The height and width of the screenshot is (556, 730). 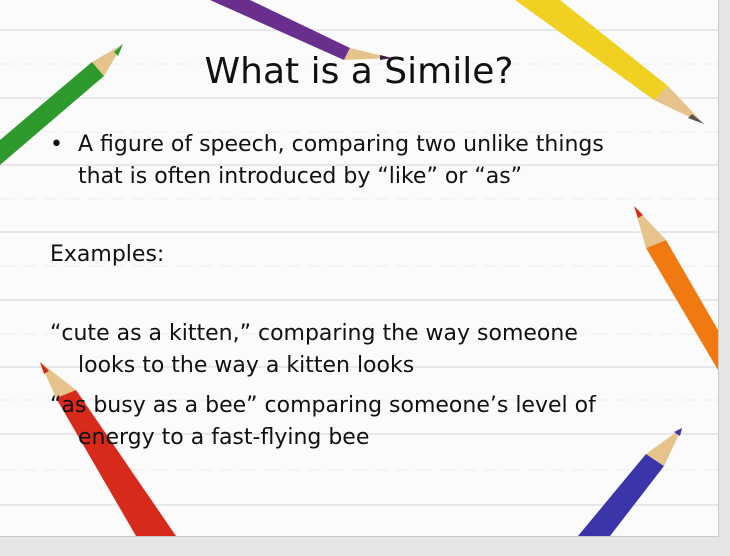 I want to click on examples-heading: Examples:, so click(x=107, y=254).